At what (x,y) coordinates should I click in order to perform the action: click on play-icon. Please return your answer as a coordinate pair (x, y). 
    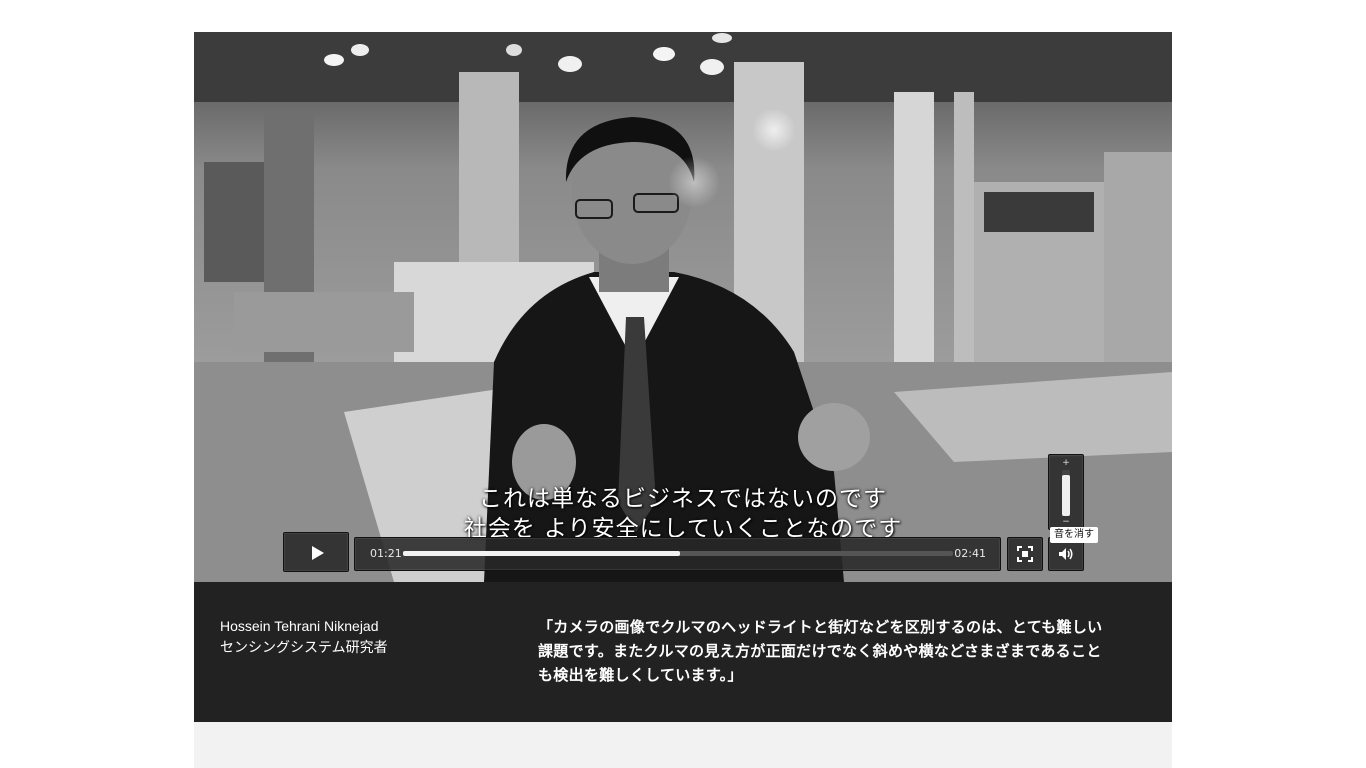
    Looking at the image, I should click on (318, 553).